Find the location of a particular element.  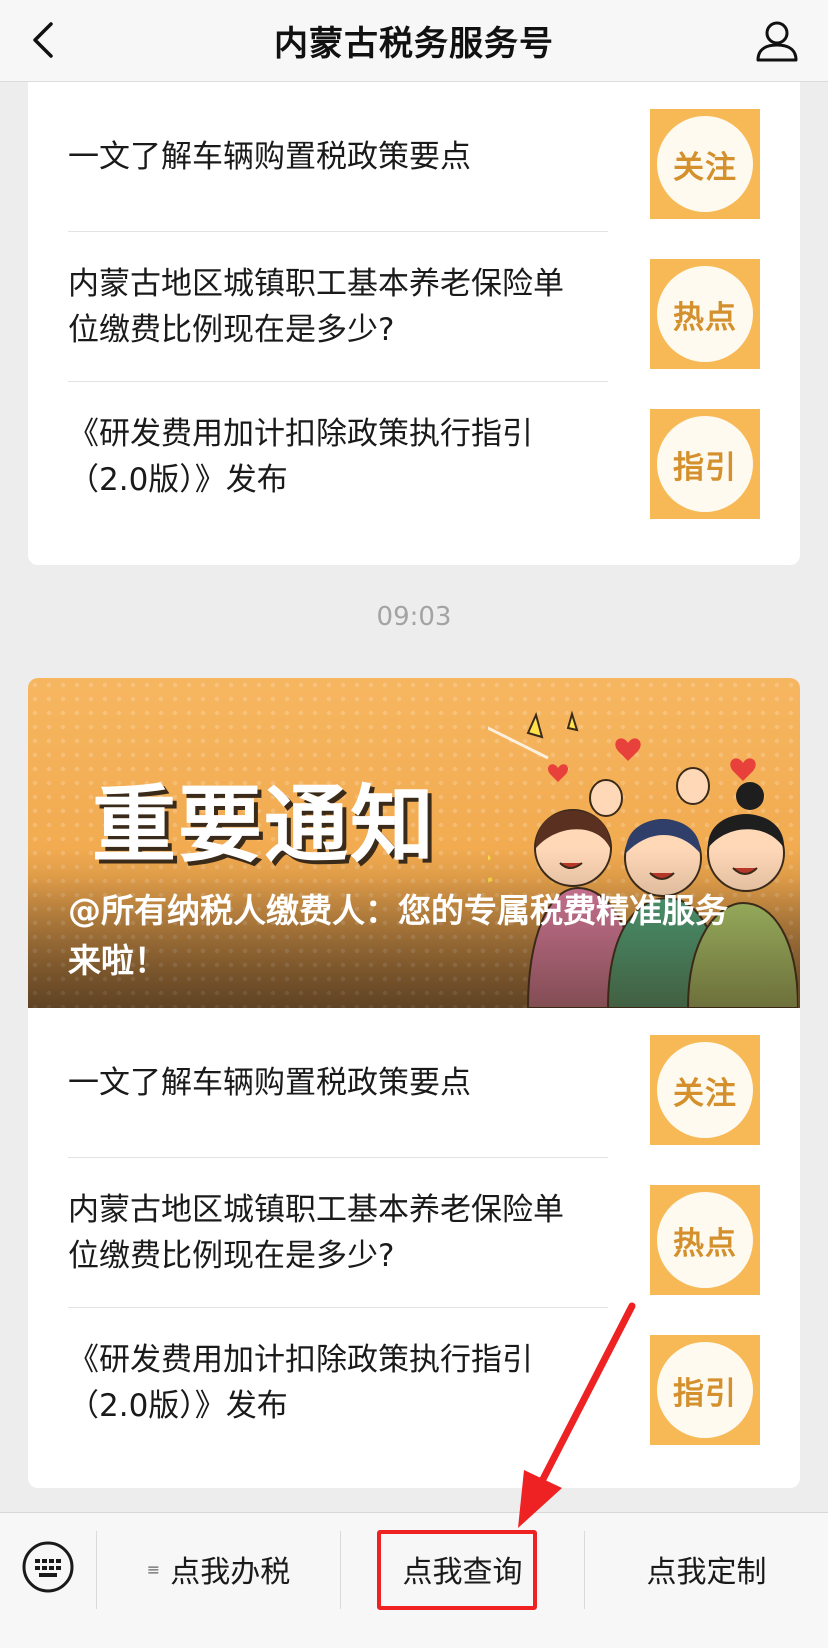

menu-item-label: 点我办税 is located at coordinates (230, 1572).